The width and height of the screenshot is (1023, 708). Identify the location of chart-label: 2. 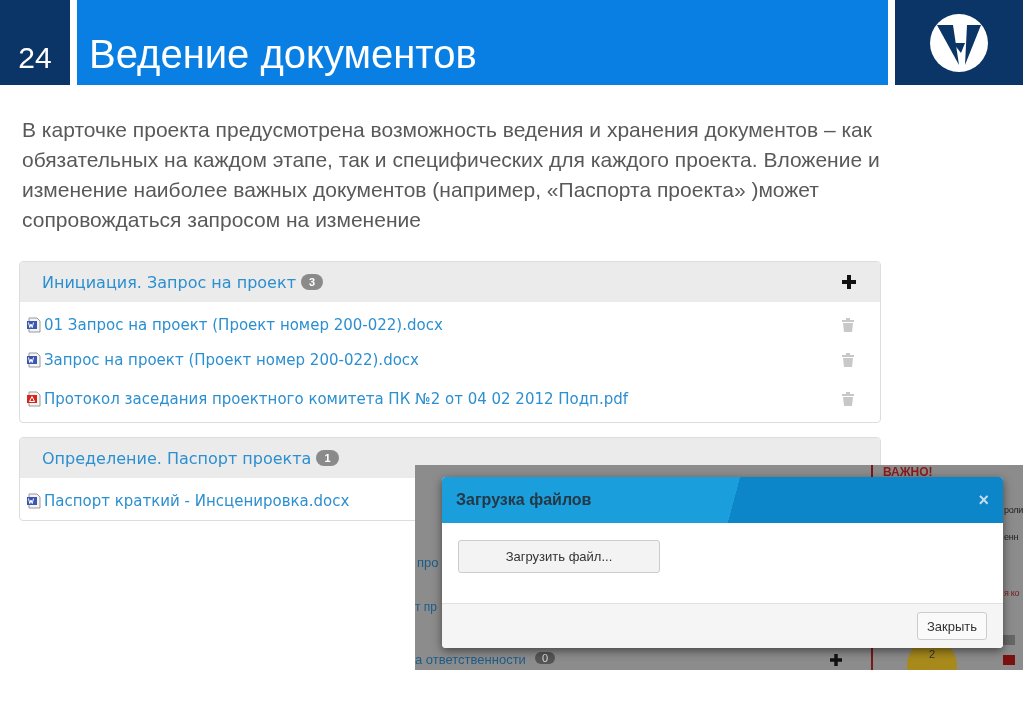
(932, 655).